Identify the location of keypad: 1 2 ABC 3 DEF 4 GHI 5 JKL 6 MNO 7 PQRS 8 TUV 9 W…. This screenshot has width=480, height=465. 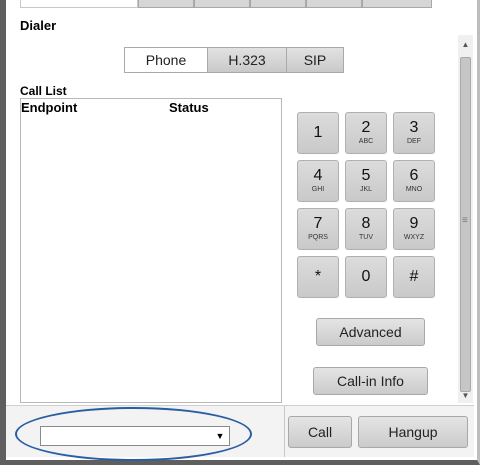
(366, 205).